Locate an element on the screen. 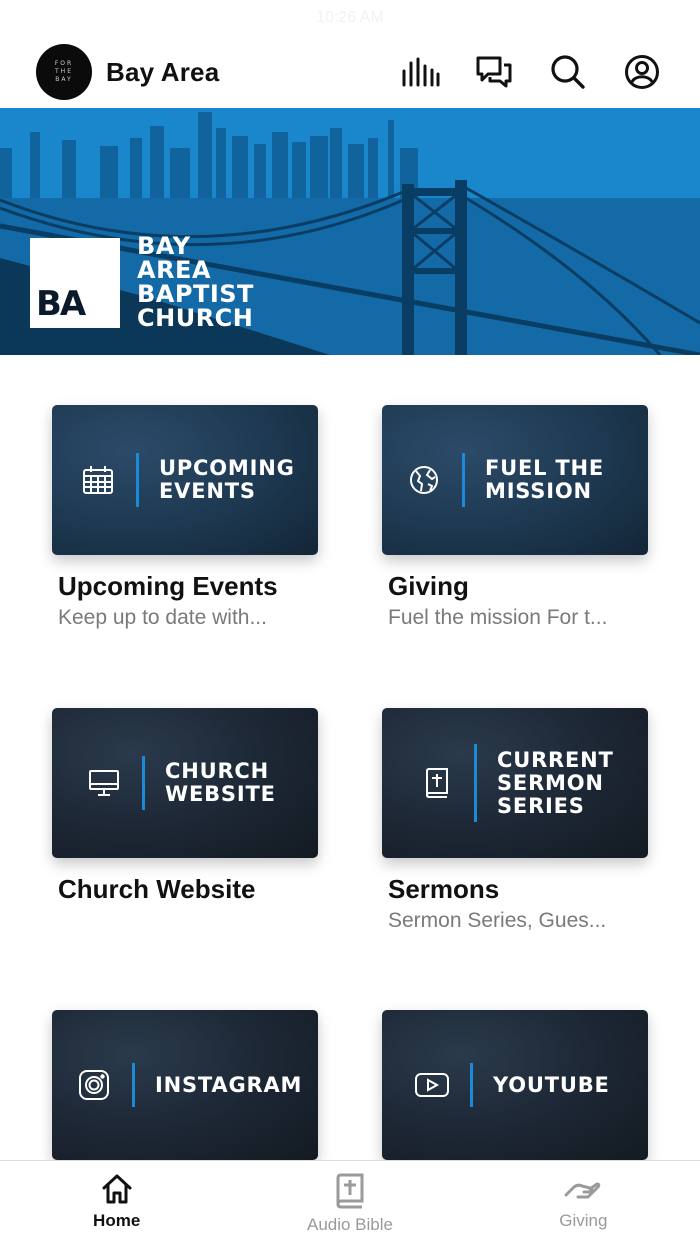 This screenshot has height=1244, width=700. card-thumbnail: UPCOMING EVENTS is located at coordinates (185, 480).